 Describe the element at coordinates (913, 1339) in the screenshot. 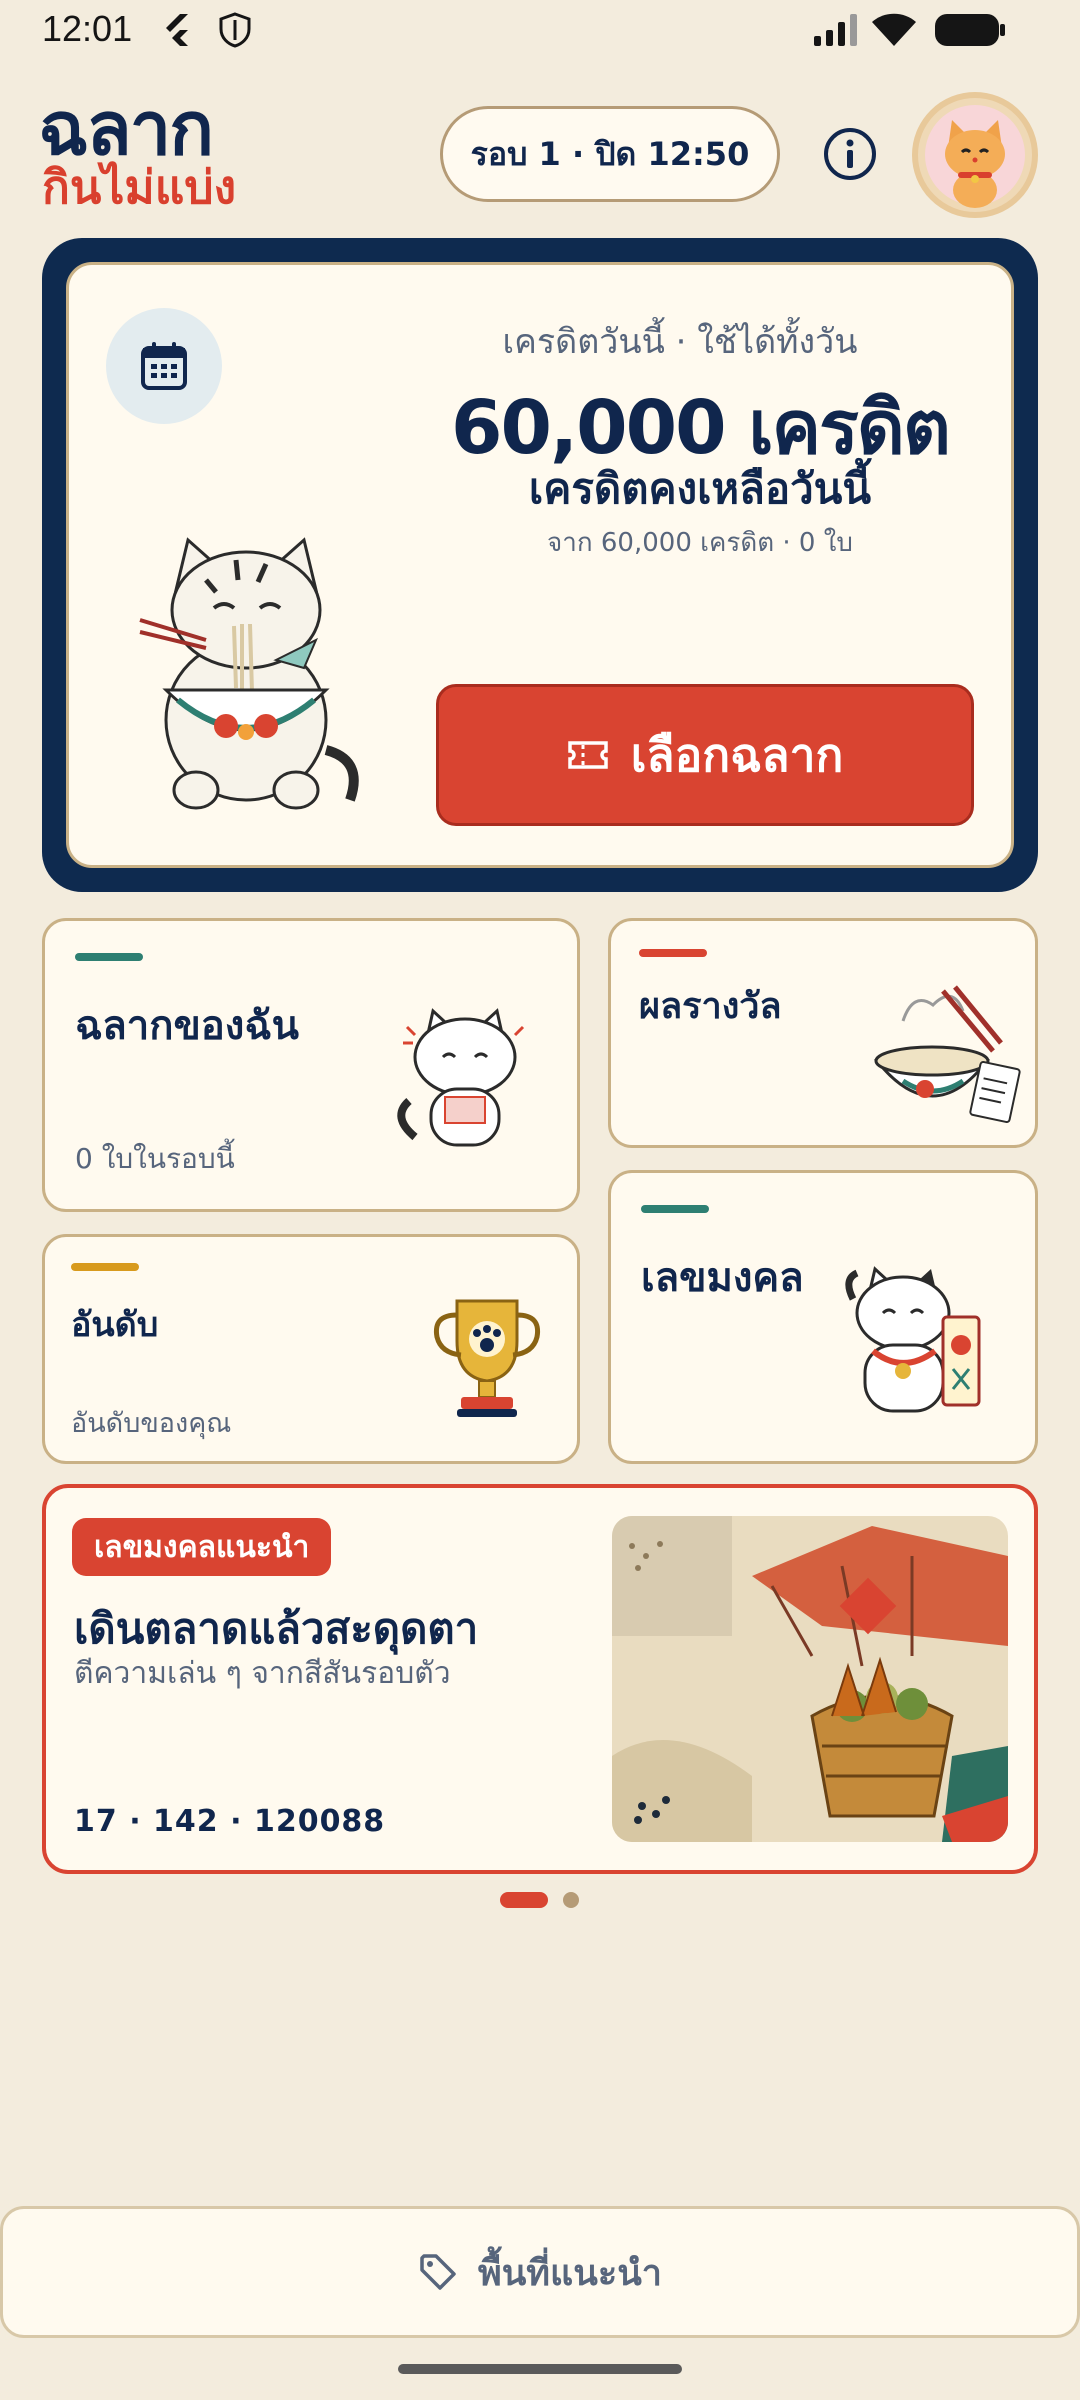

I see `lucky-cat-illustration` at that location.